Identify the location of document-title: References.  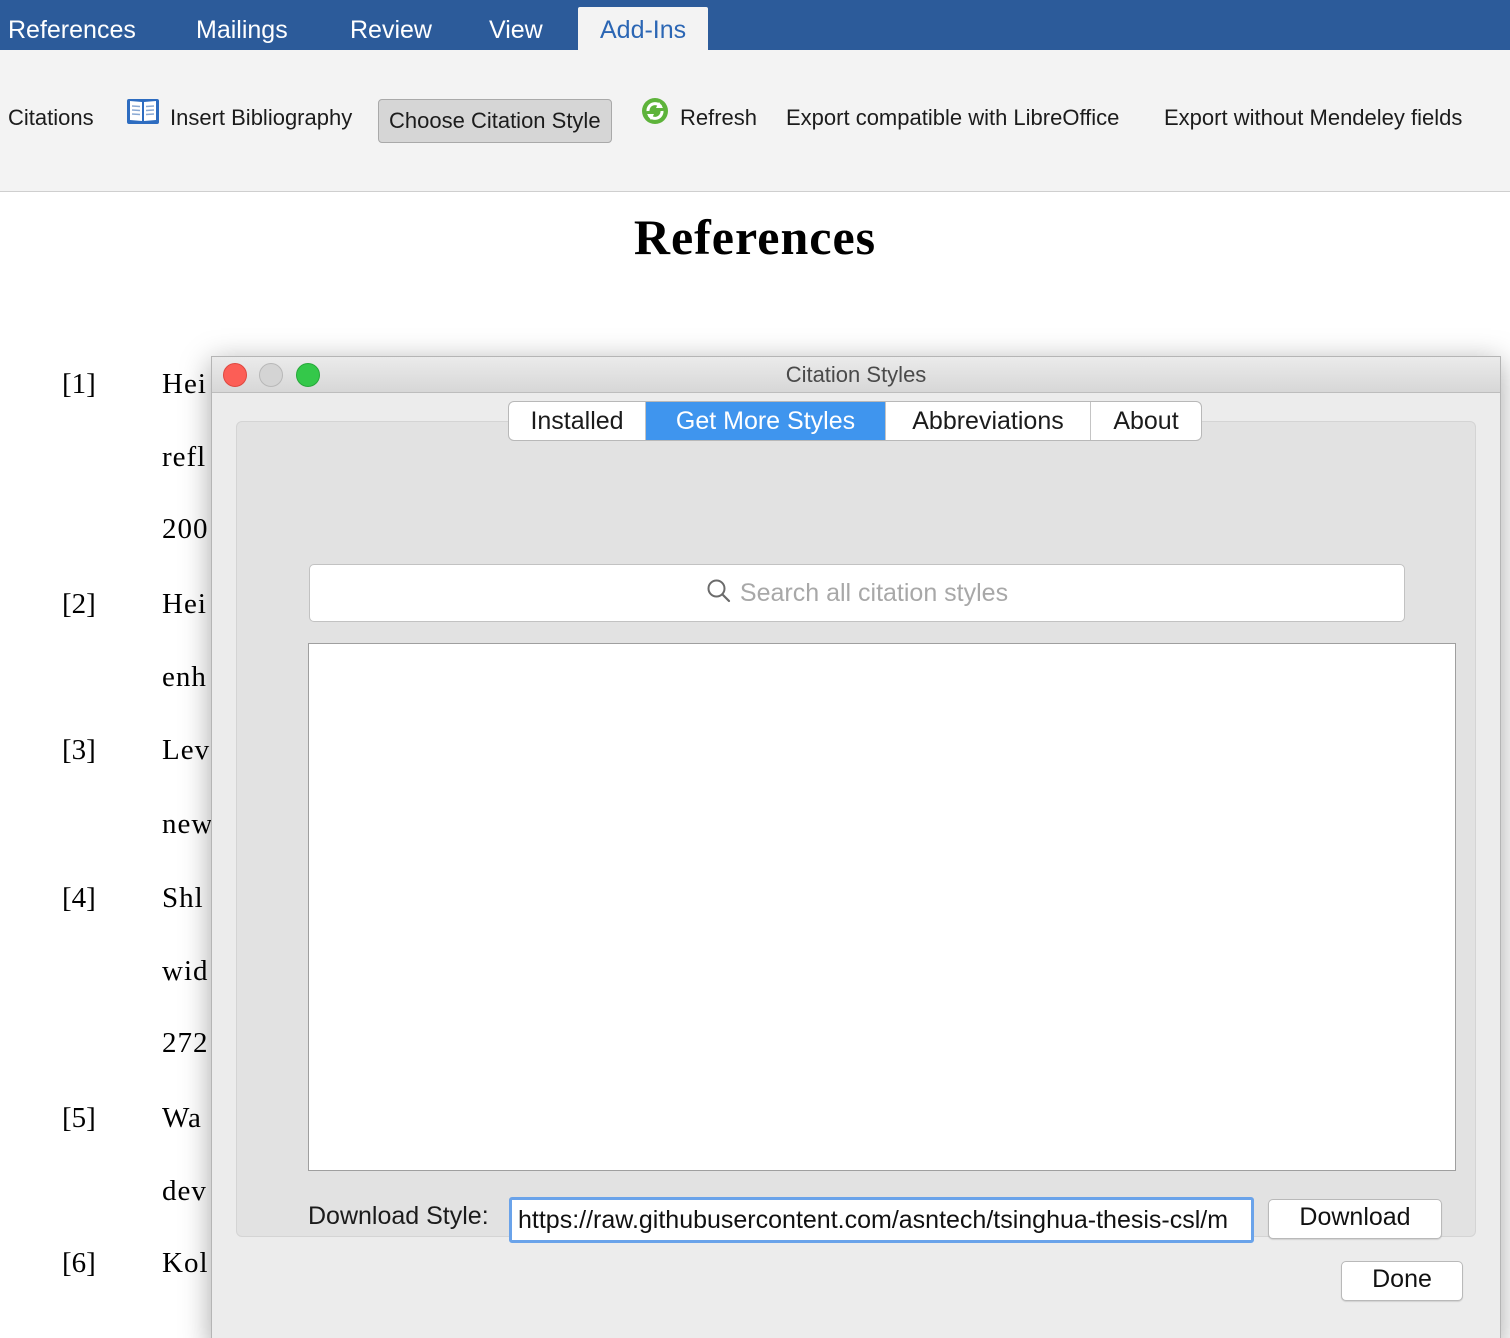
(755, 237).